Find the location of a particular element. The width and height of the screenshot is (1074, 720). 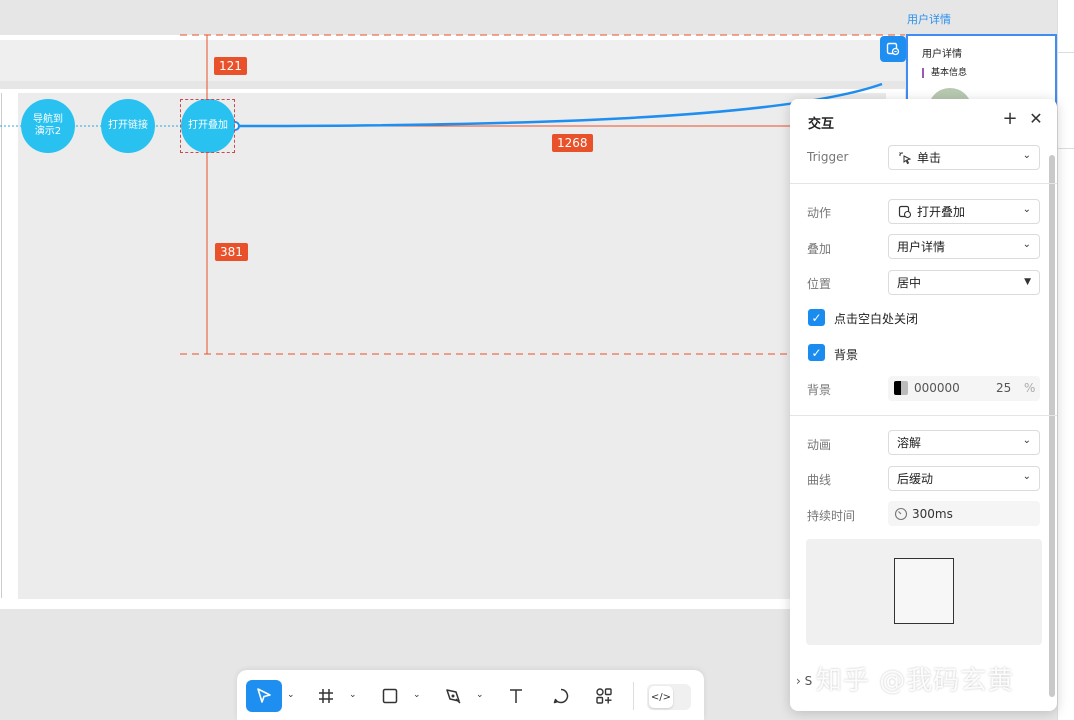

components-icon is located at coordinates (604, 696).